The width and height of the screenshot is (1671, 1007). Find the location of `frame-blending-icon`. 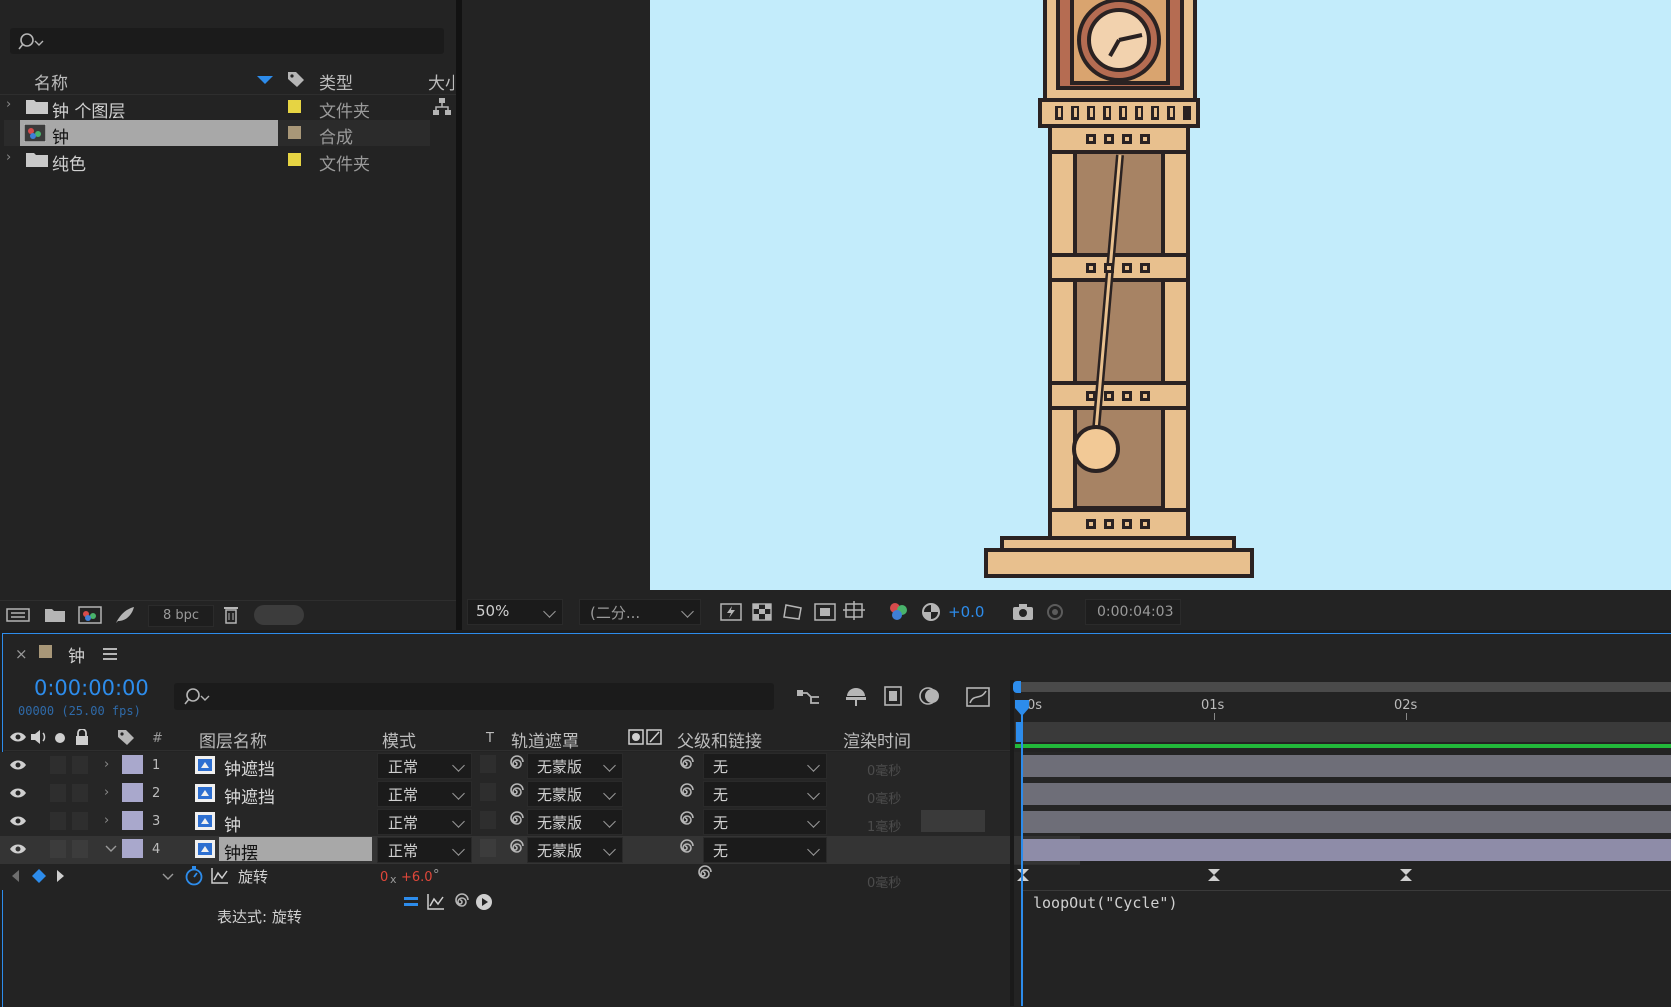

frame-blending-icon is located at coordinates (893, 696).